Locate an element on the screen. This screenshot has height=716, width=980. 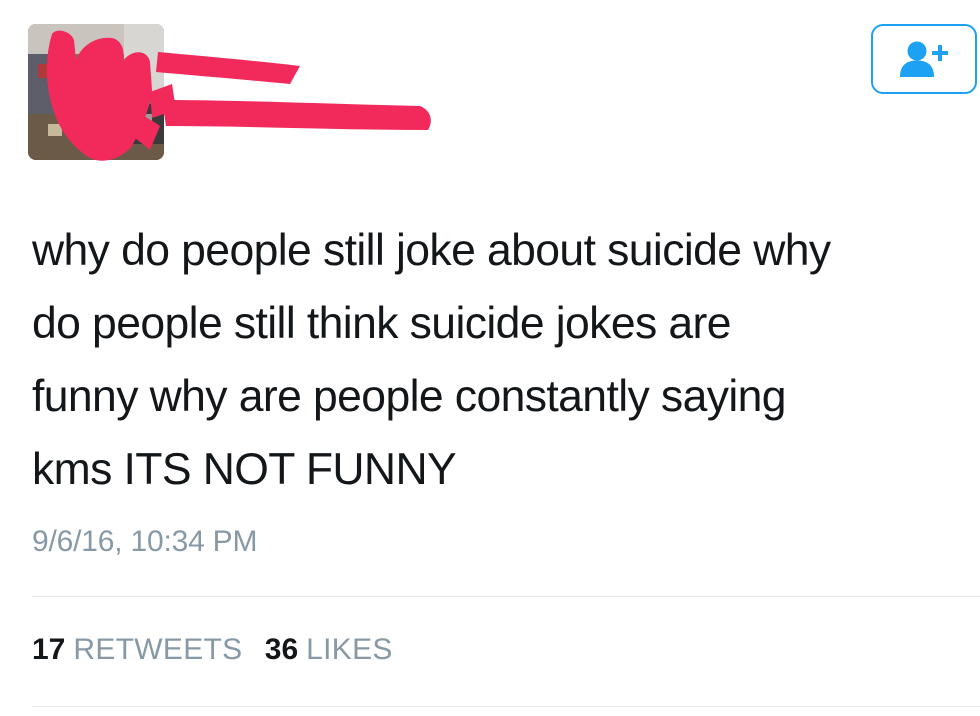
likes-stat: 36 LIKES is located at coordinates (329, 650).